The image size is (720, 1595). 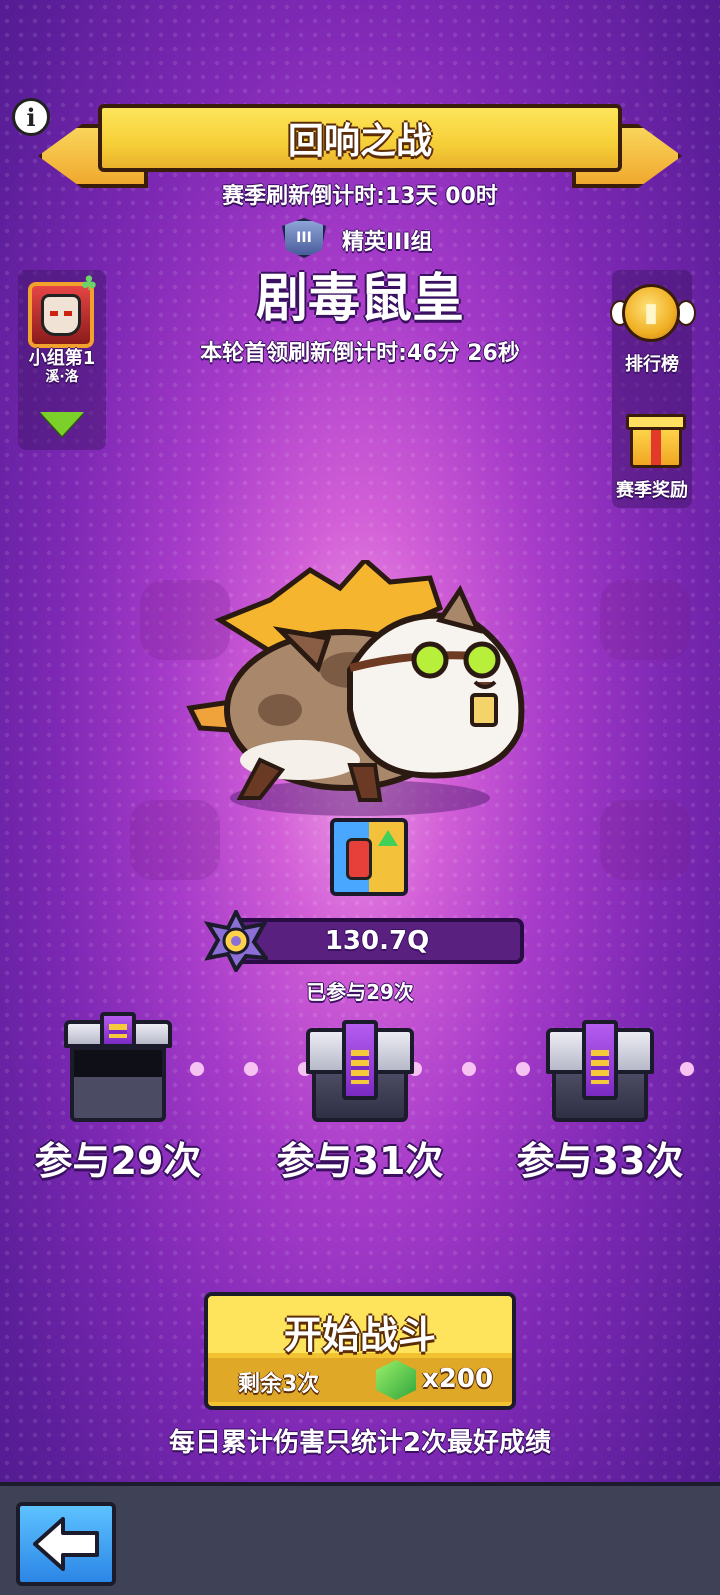 What do you see at coordinates (360, 196) in the screenshot?
I see `season-countdown: 赛季刷新倒计时:13天 00时` at bounding box center [360, 196].